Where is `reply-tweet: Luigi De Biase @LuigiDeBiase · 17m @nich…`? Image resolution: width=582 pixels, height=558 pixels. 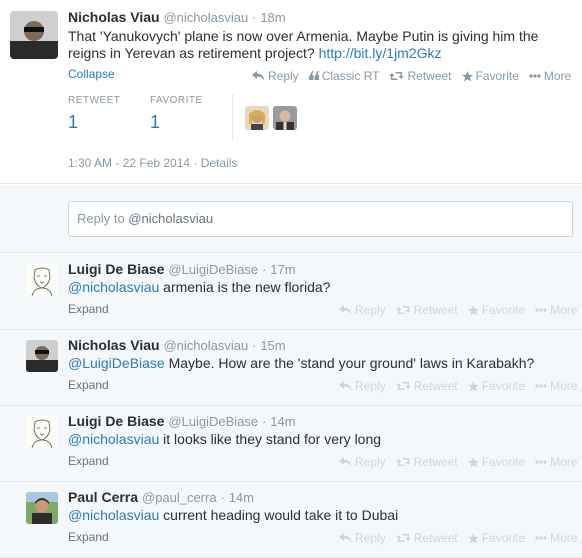
reply-tweet: Luigi De Biase @LuigiDeBiase · 17m @nich… is located at coordinates (291, 292).